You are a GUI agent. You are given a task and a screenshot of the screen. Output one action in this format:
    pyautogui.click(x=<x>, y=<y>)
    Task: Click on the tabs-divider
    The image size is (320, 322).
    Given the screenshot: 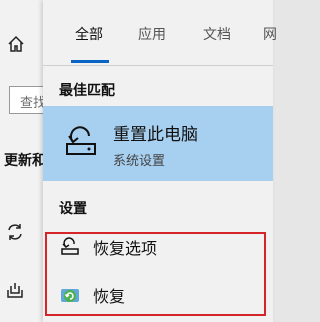 What is the action you would take?
    pyautogui.click(x=158, y=65)
    